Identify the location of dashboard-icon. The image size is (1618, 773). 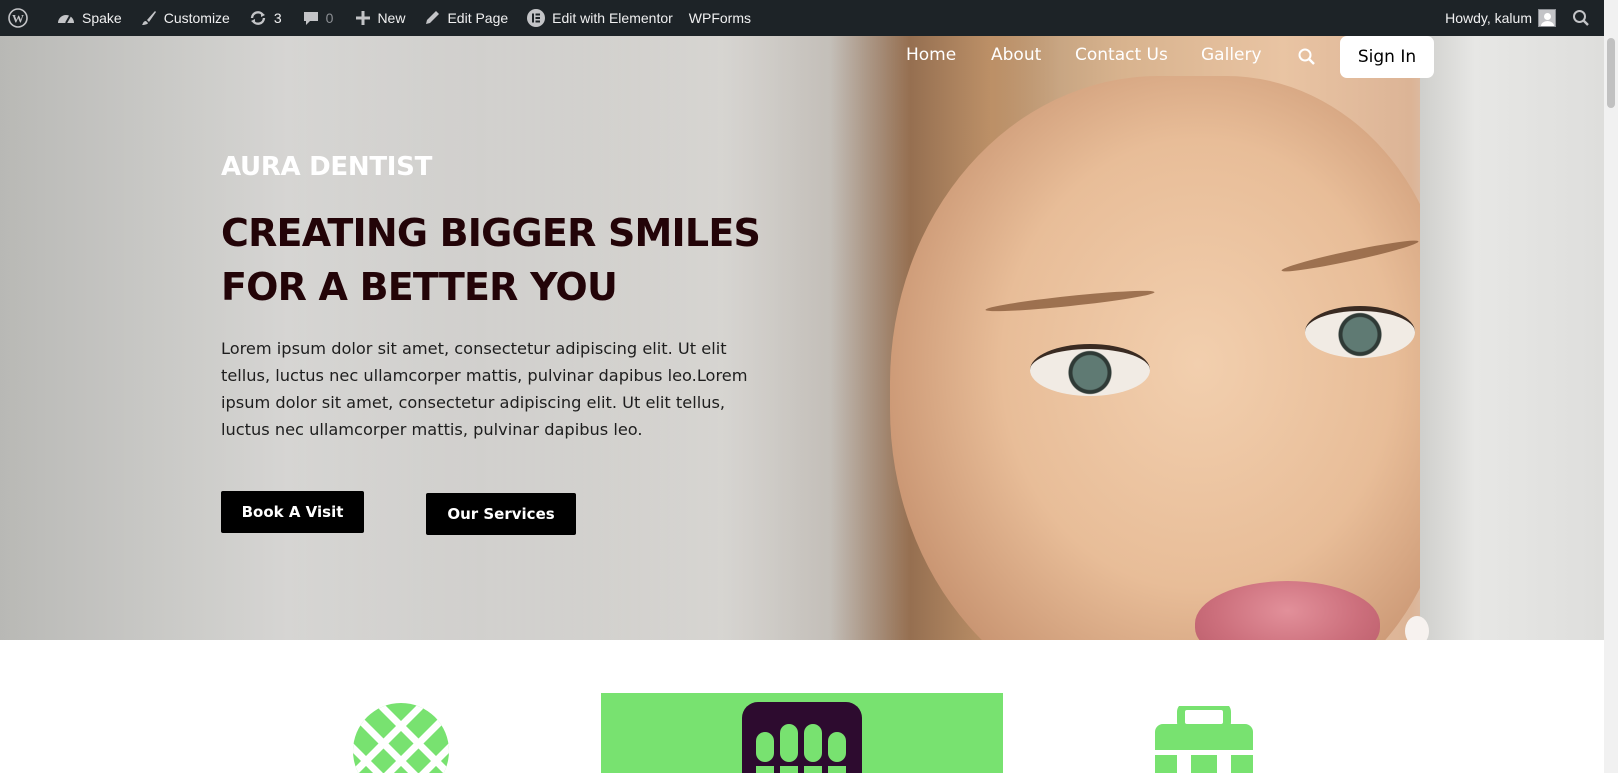
(66, 19).